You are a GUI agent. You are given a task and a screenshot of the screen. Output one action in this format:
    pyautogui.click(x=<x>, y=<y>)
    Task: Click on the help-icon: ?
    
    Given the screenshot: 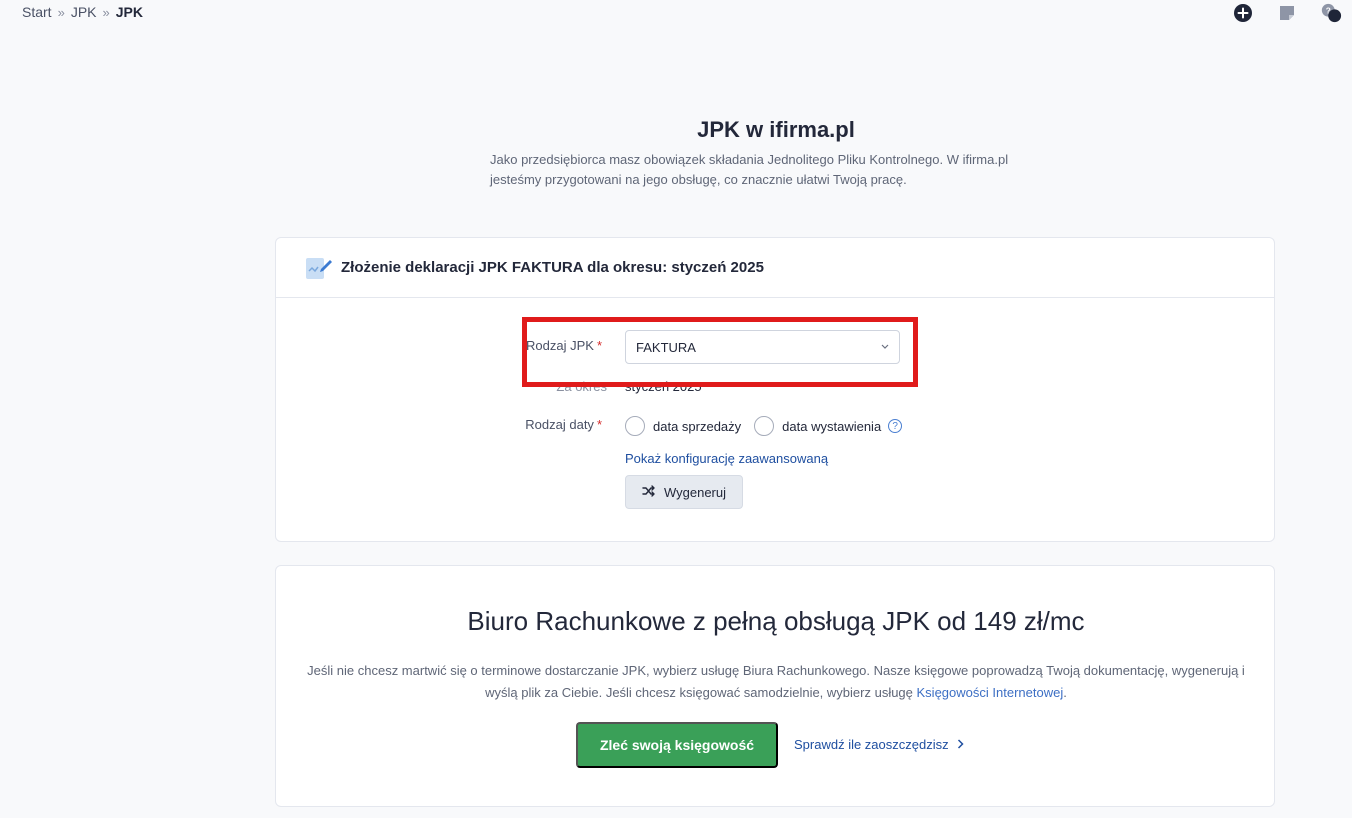 What is the action you would take?
    pyautogui.click(x=895, y=426)
    